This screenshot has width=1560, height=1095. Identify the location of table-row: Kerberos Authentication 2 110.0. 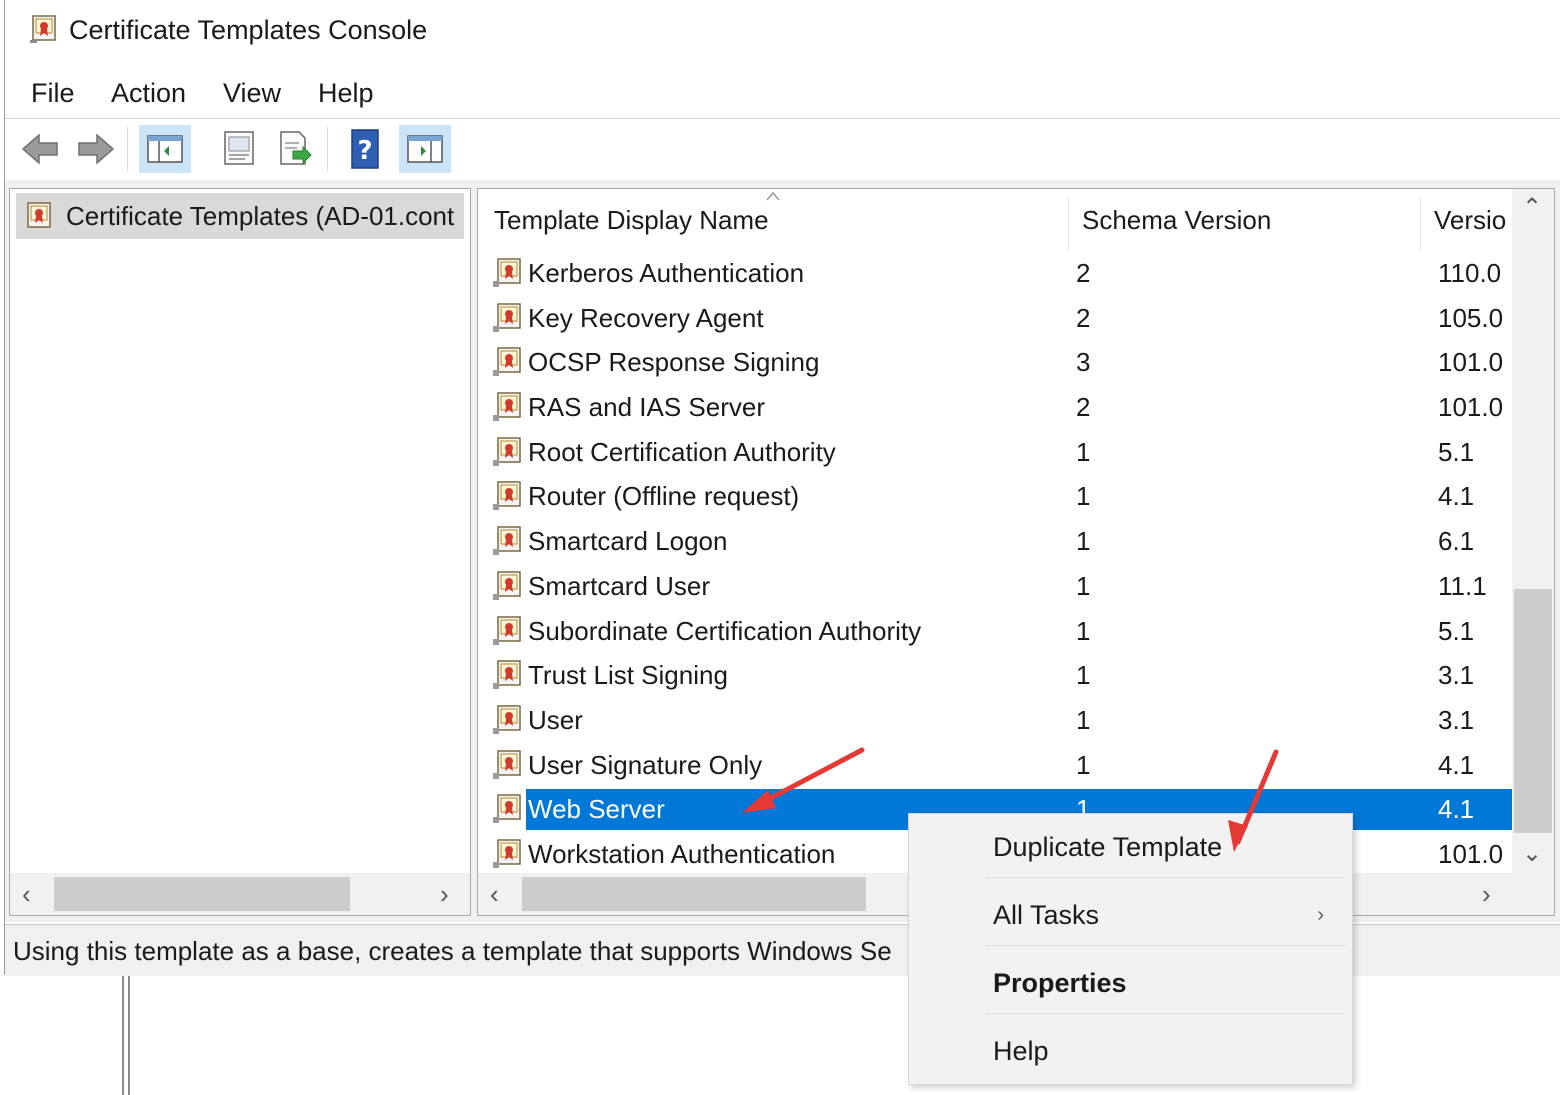
(999, 273).